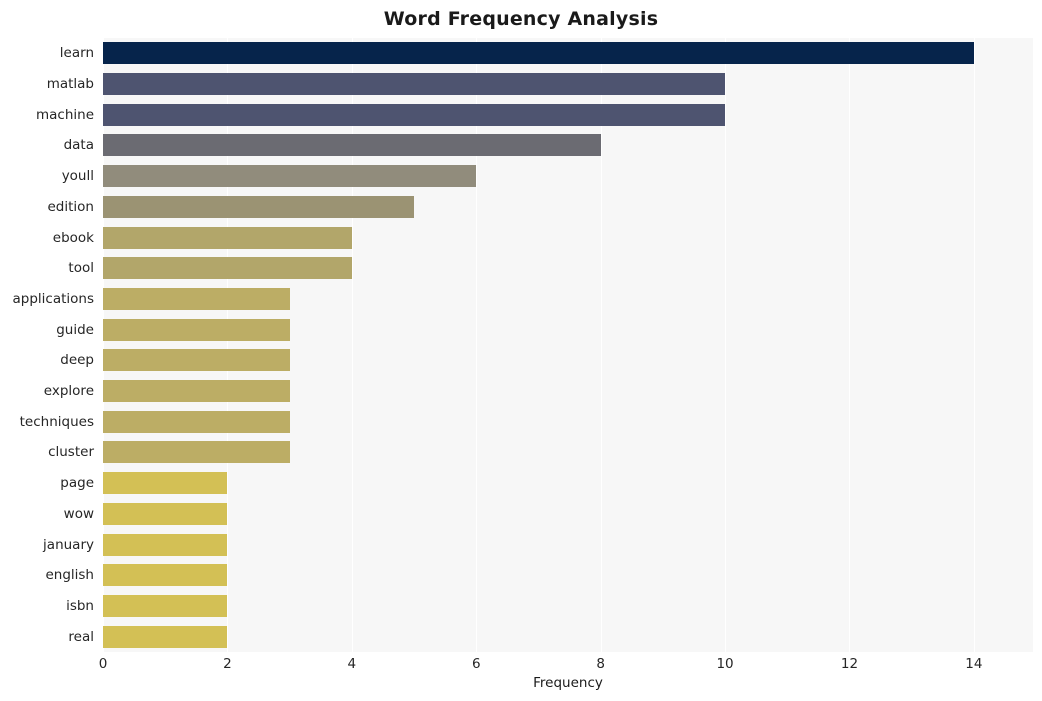 The height and width of the screenshot is (701, 1042). I want to click on x-tick-label: 6, so click(476, 664).